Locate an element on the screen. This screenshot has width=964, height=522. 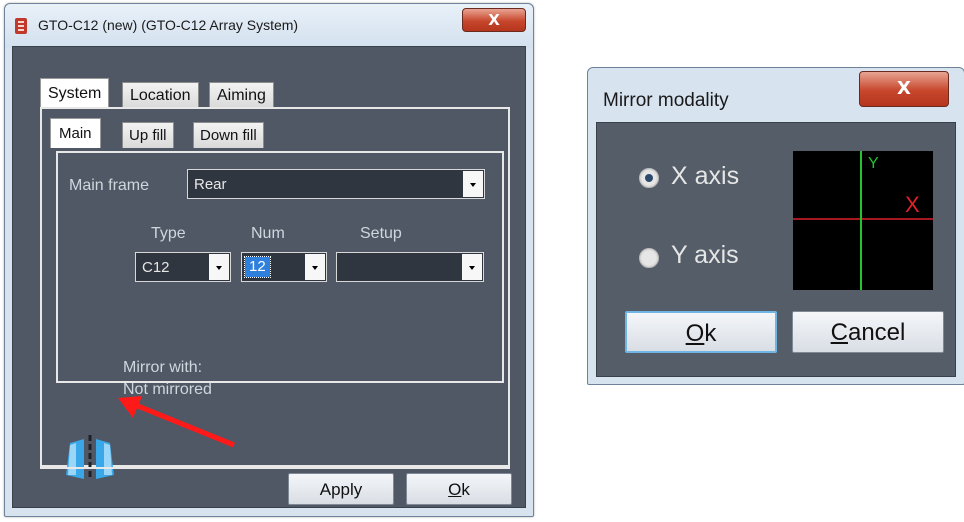
preview-x-mark: X is located at coordinates (912, 204).